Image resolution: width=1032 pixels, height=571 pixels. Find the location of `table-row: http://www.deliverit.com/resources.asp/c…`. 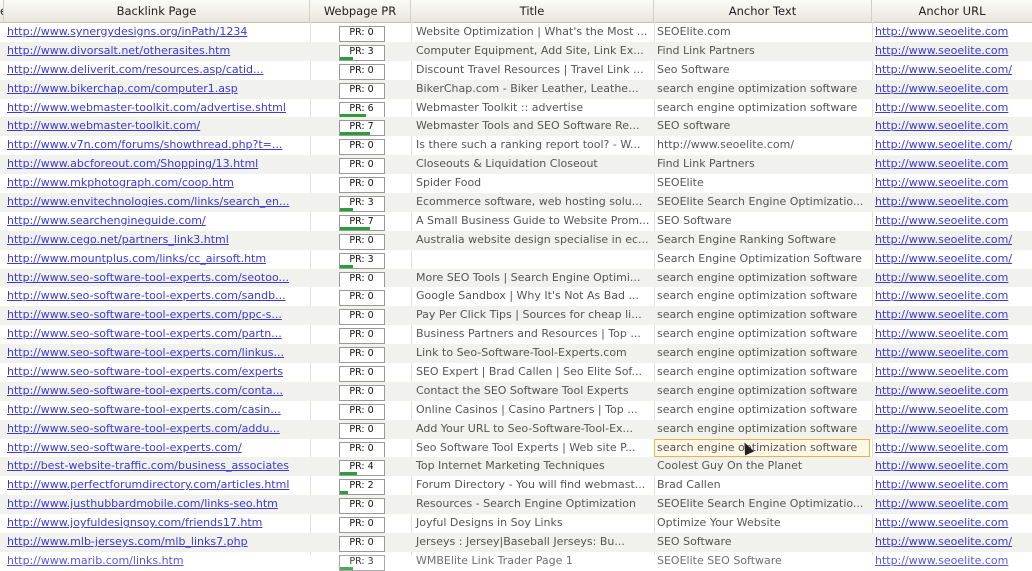

table-row: http://www.deliverit.com/resources.asp/c… is located at coordinates (516, 70).